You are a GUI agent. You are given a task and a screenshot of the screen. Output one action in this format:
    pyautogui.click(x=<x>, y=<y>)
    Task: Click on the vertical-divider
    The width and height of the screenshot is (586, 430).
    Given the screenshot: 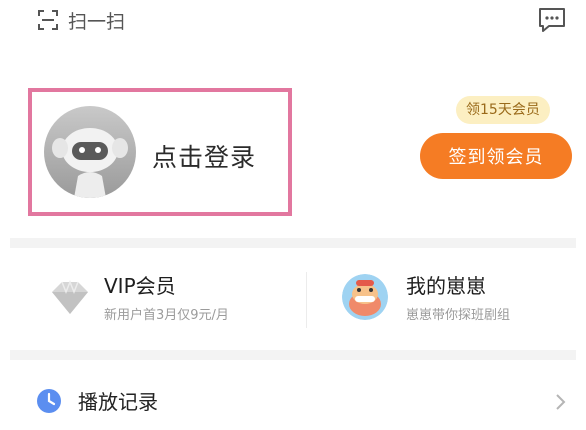 What is the action you would take?
    pyautogui.click(x=306, y=300)
    